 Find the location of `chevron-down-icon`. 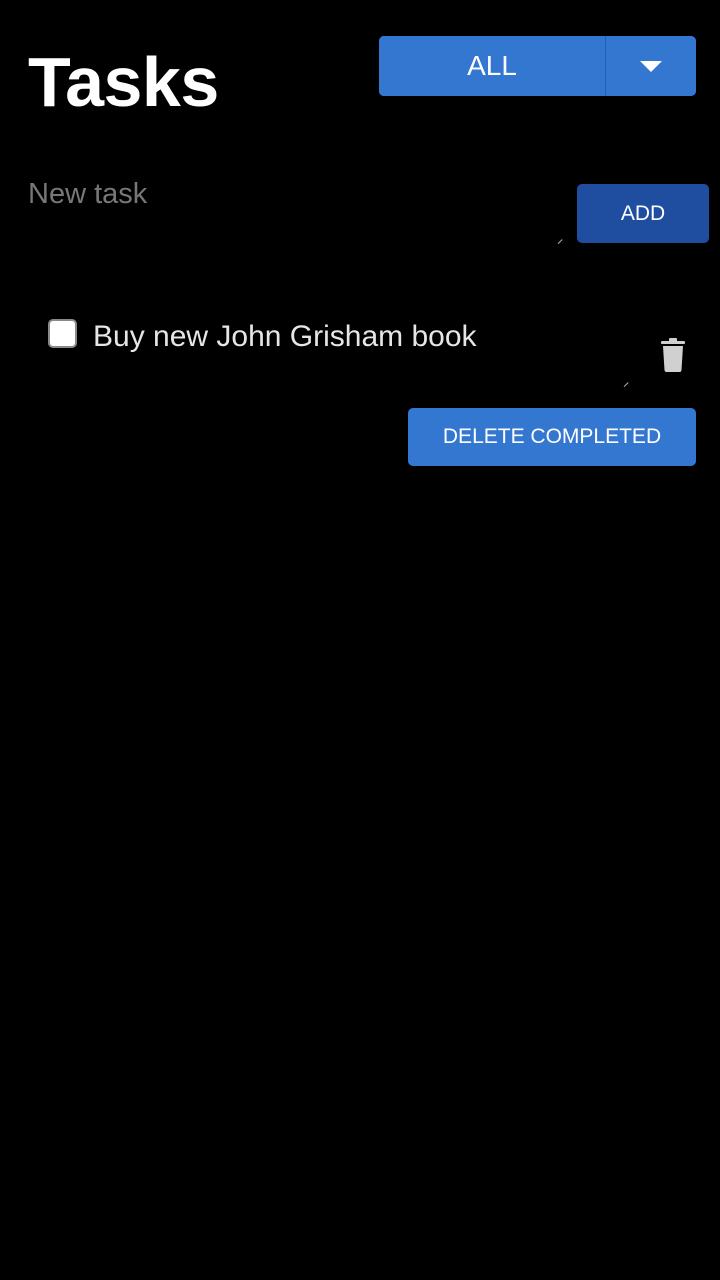

chevron-down-icon is located at coordinates (651, 66).